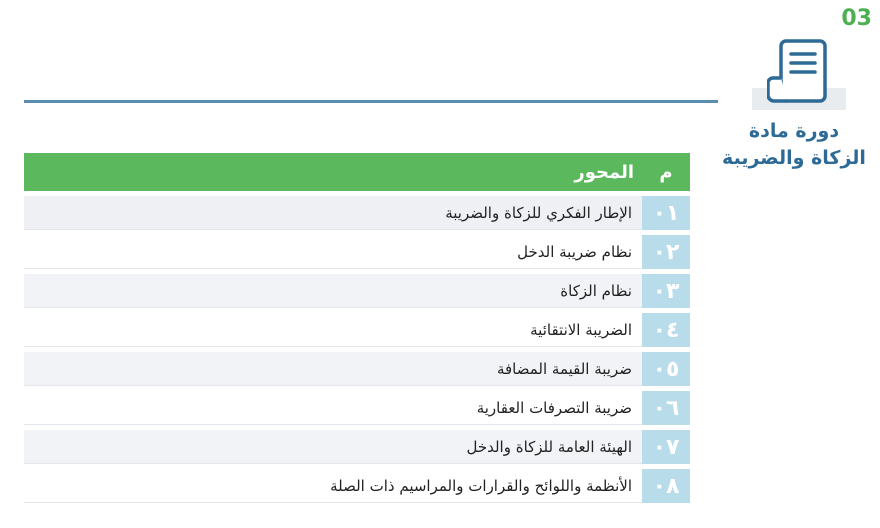  What do you see at coordinates (333, 291) in the screenshot?
I see `row-text: نظام الزكاة` at bounding box center [333, 291].